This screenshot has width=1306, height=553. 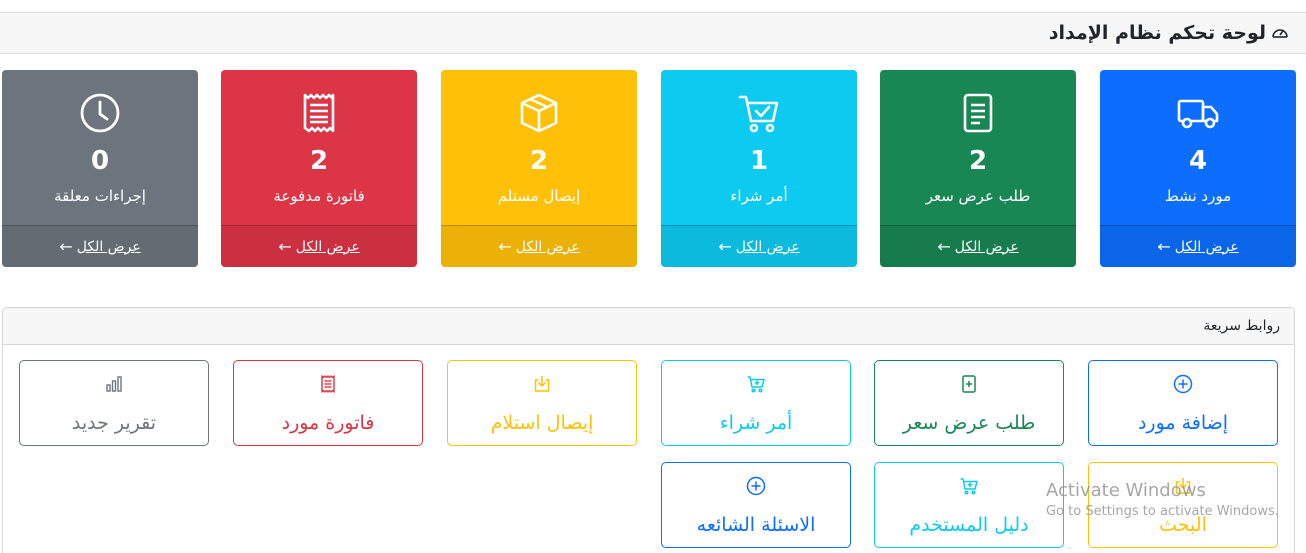 What do you see at coordinates (648, 326) in the screenshot?
I see `panel-header: روابط سريعة` at bounding box center [648, 326].